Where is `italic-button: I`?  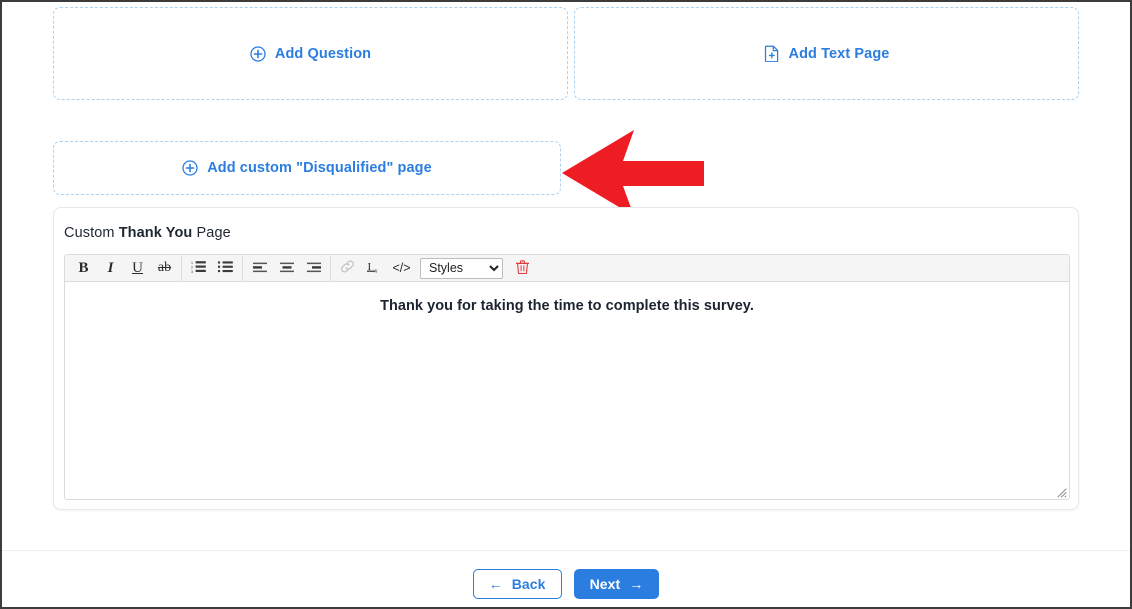 italic-button: I is located at coordinates (110, 268).